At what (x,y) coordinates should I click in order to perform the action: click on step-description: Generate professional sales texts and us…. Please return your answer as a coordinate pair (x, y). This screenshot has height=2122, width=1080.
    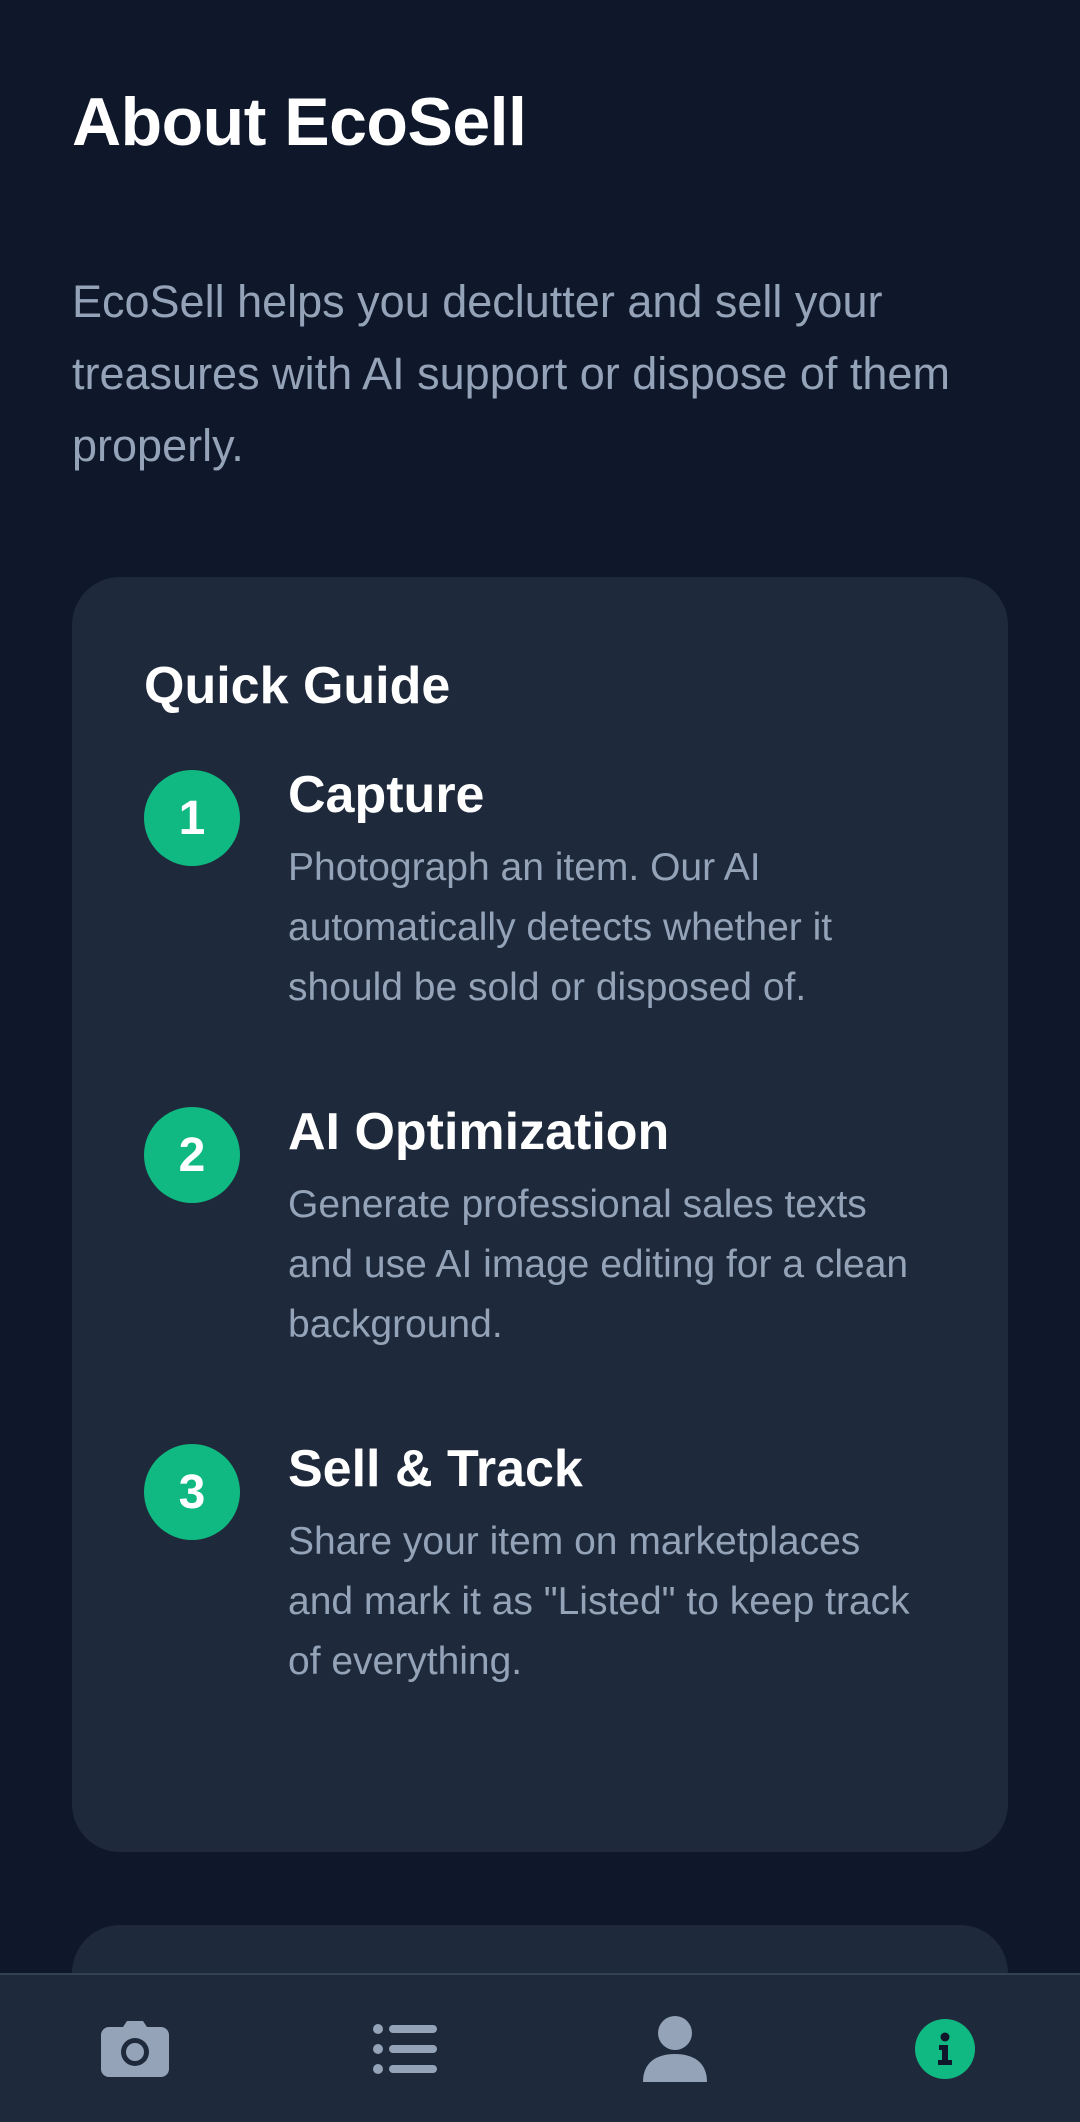
    Looking at the image, I should click on (598, 1264).